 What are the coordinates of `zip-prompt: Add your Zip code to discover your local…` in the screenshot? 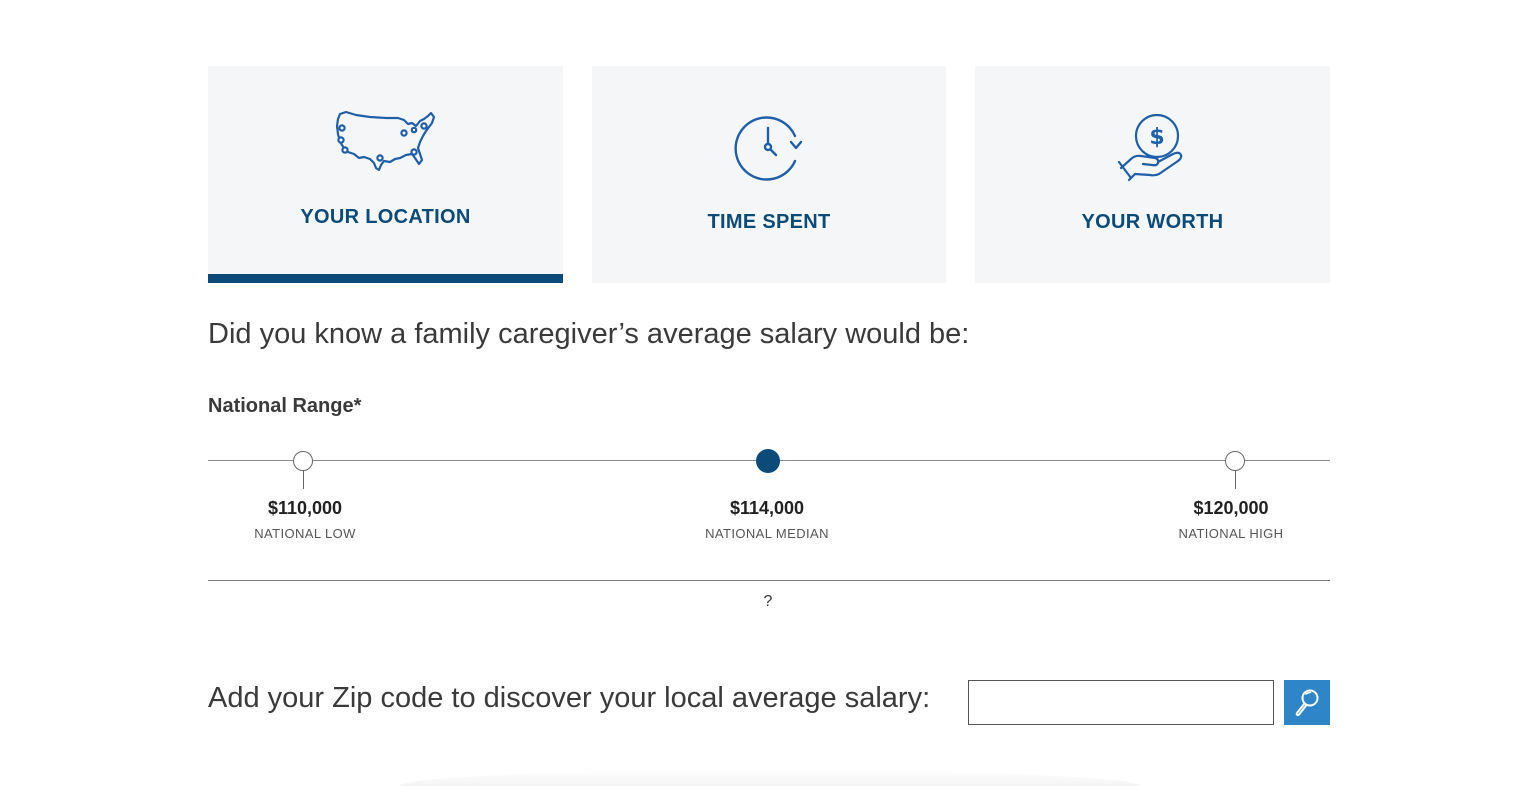 It's located at (569, 698).